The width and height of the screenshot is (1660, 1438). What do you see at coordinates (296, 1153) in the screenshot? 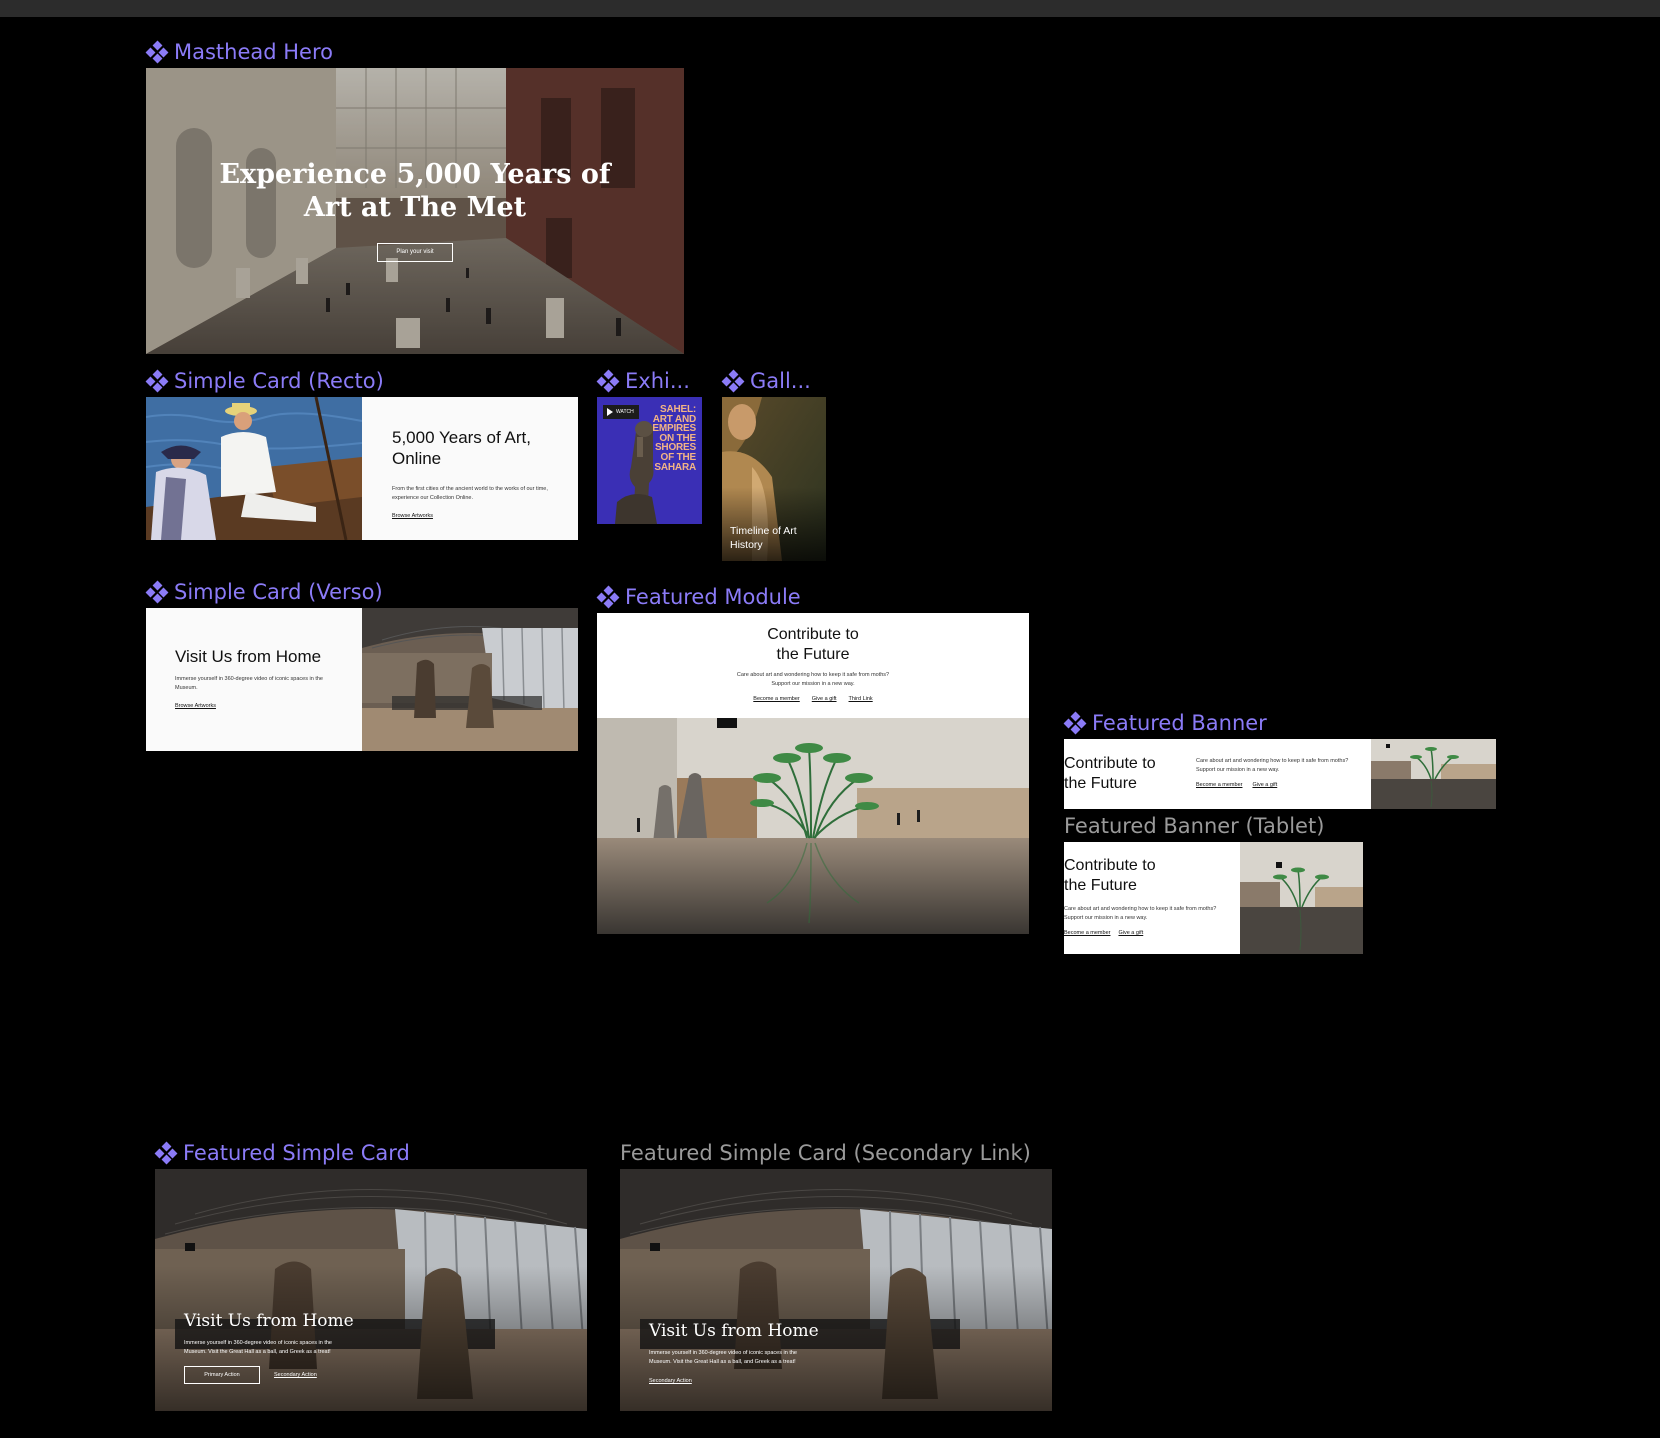
I see `frame-label-text: Featured Simple Card` at bounding box center [296, 1153].